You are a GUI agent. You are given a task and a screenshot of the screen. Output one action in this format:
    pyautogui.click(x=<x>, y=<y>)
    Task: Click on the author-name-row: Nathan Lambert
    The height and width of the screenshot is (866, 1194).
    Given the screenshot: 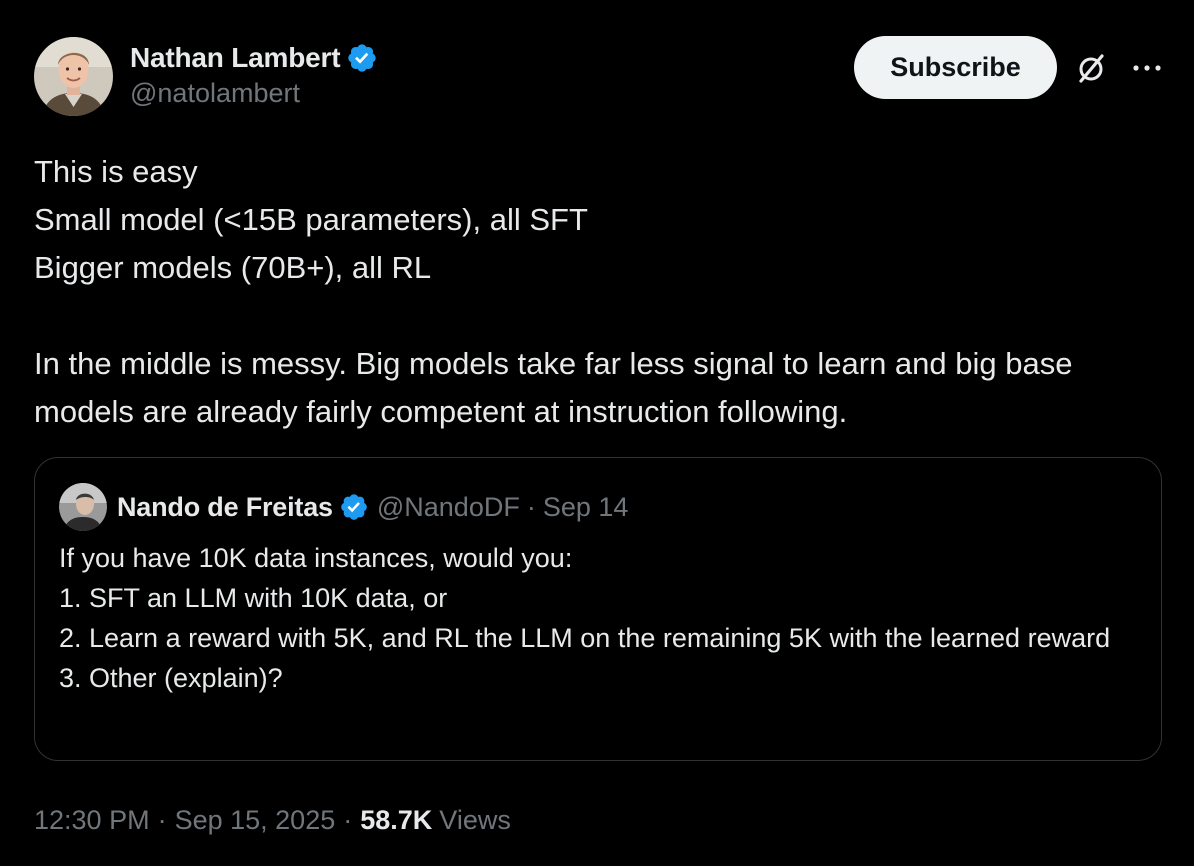 What is the action you would take?
    pyautogui.click(x=254, y=58)
    